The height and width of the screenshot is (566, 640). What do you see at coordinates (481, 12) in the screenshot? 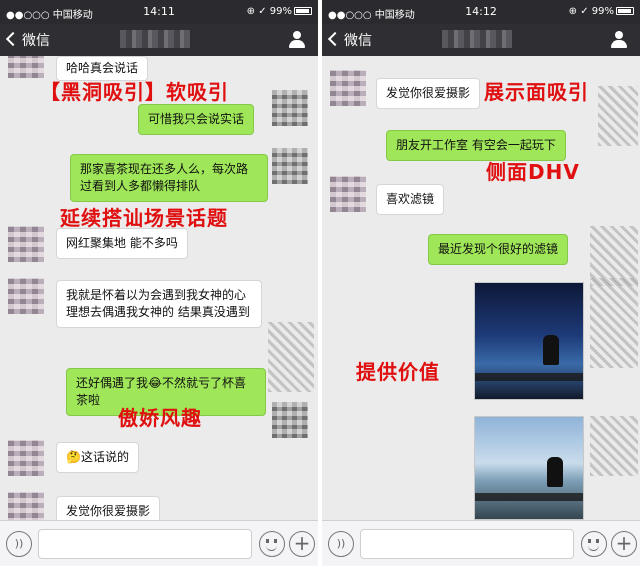
I see `status-bar: ●●○○○ 中国移动 14:12 ⊕ ✓ 99%` at bounding box center [481, 12].